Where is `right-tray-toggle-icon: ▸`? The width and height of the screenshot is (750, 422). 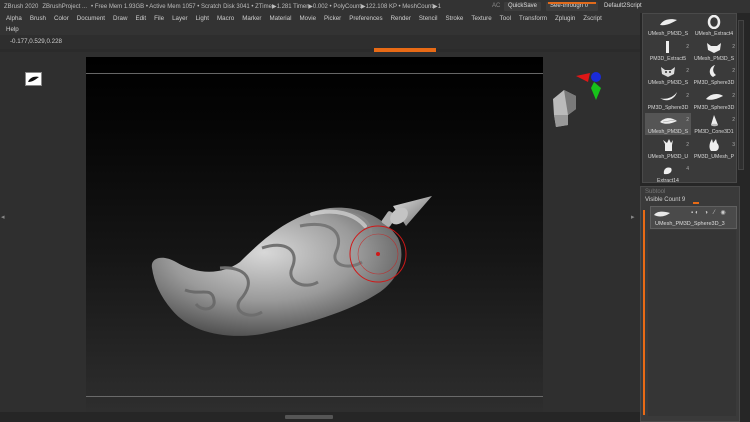 right-tray-toggle-icon: ▸ is located at coordinates (633, 217).